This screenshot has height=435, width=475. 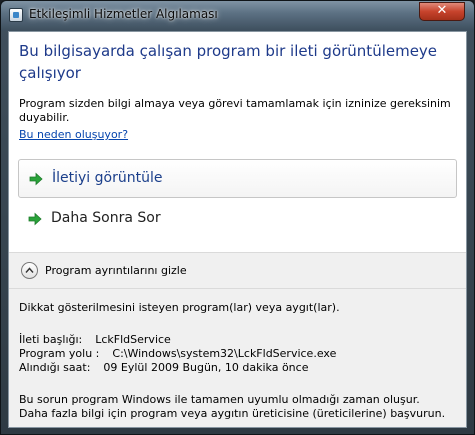 I want to click on view-message-label: İletiyi görüntüle, so click(x=107, y=178).